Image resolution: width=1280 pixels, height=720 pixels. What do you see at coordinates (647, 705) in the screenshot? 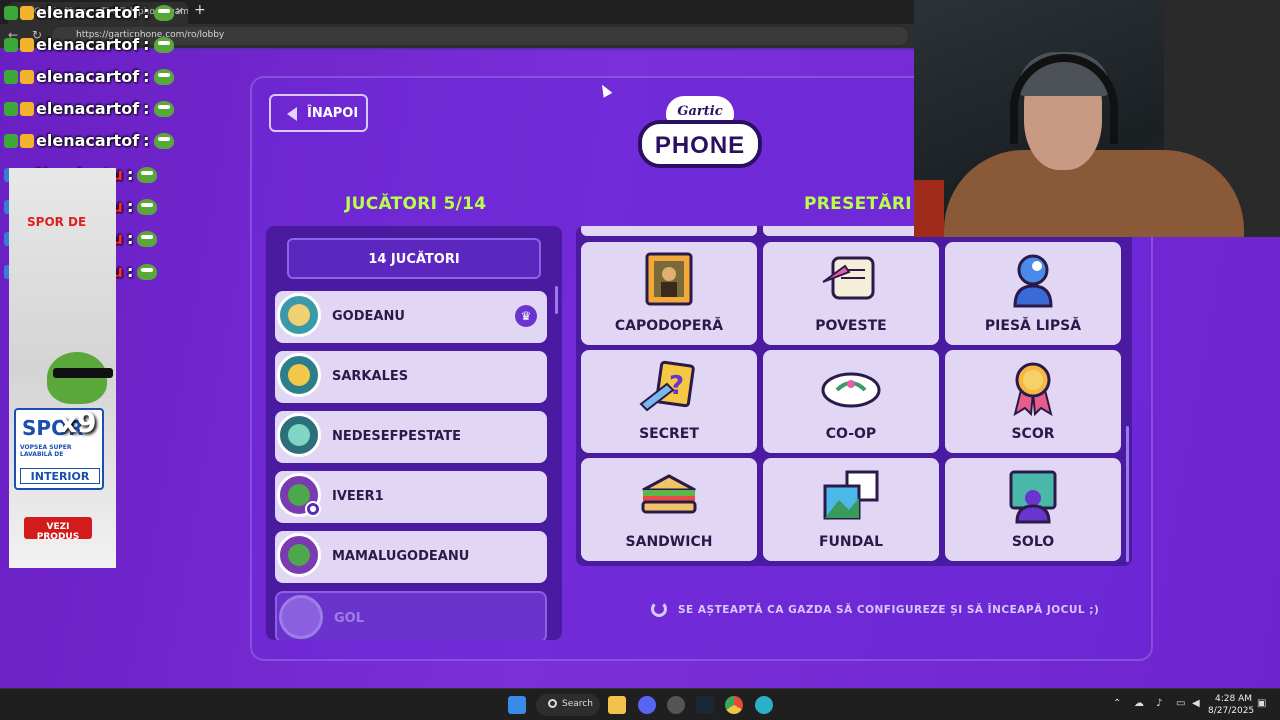
I see `discord-icon` at bounding box center [647, 705].